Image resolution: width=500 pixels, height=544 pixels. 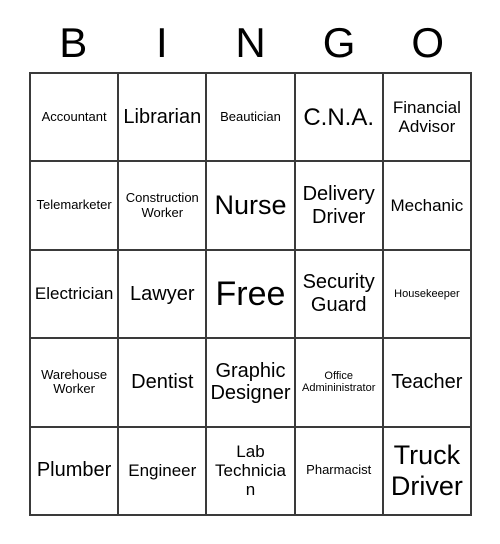 I want to click on bingo-cell-label: Engineer, so click(x=162, y=471).